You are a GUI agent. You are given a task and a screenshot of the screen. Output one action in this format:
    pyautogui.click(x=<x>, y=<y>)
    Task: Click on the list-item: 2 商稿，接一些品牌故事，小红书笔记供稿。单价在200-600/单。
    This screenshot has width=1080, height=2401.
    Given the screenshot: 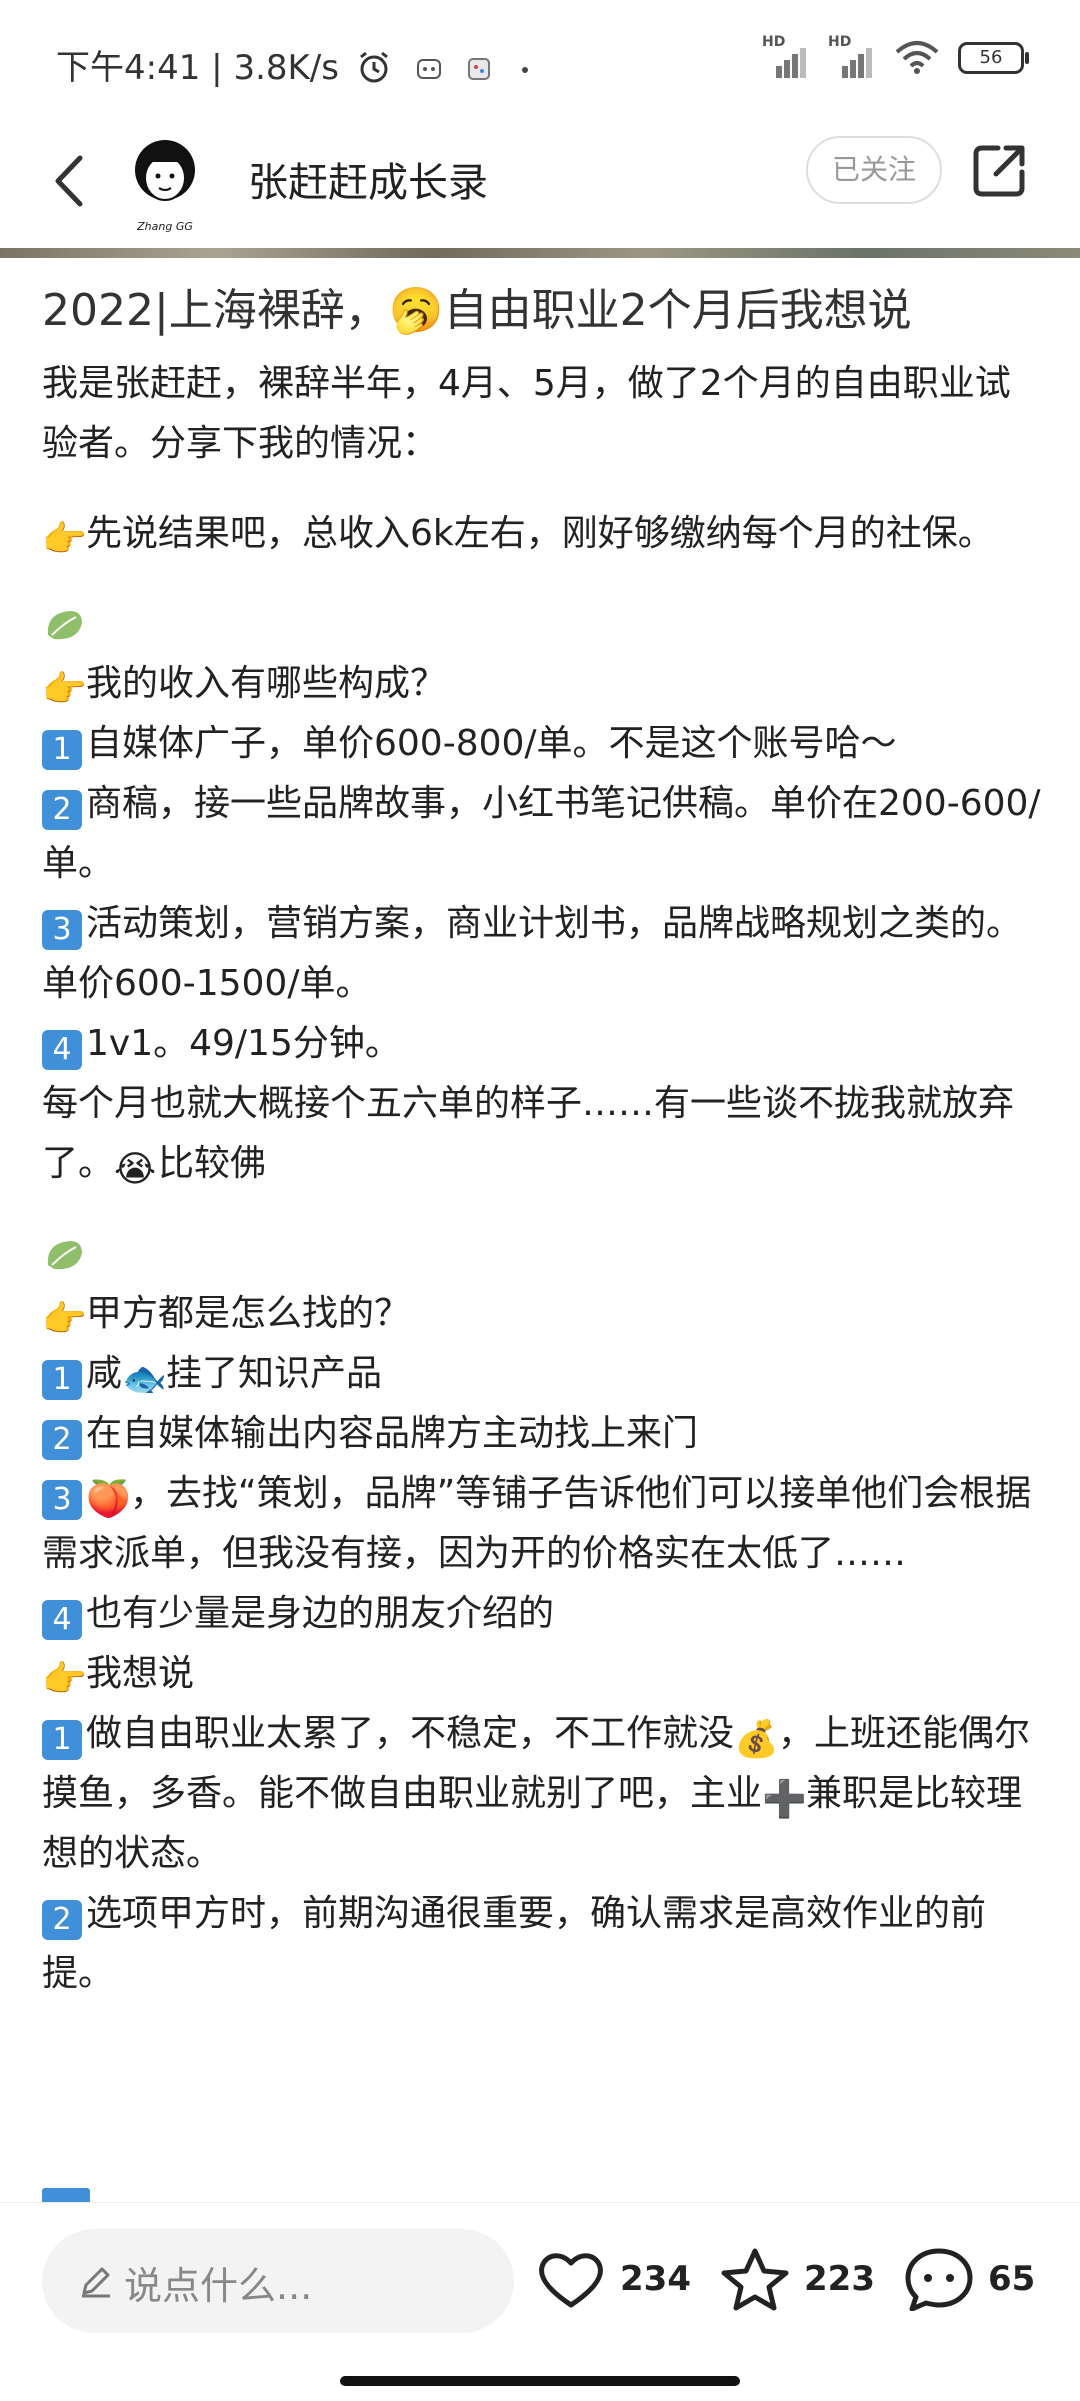 What is the action you would take?
    pyautogui.click(x=541, y=833)
    